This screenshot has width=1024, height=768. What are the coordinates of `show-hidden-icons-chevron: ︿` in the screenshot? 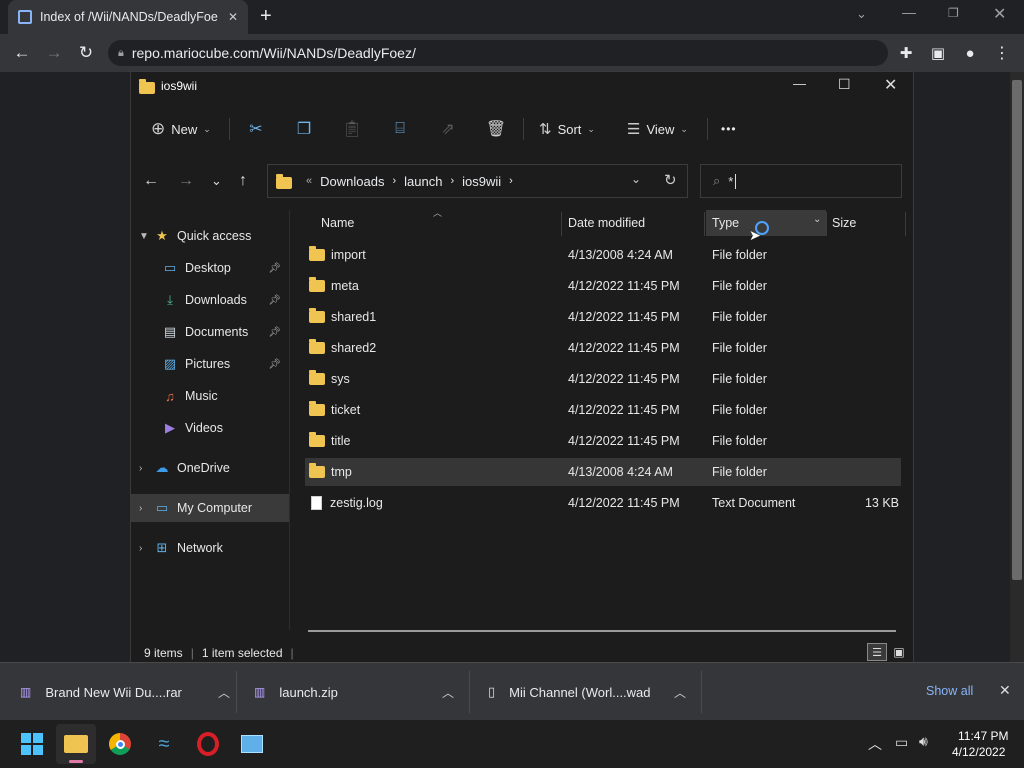 It's located at (875, 744).